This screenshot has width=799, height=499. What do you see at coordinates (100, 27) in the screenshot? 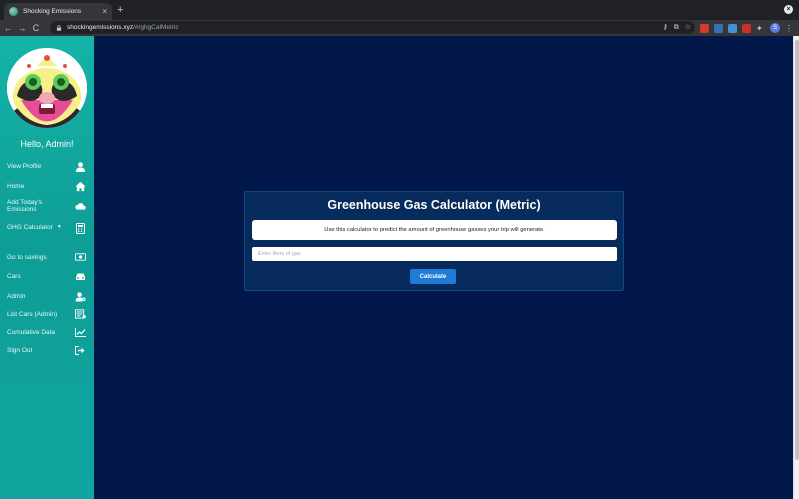
I see `url-host: shockingemissions.xyz` at bounding box center [100, 27].